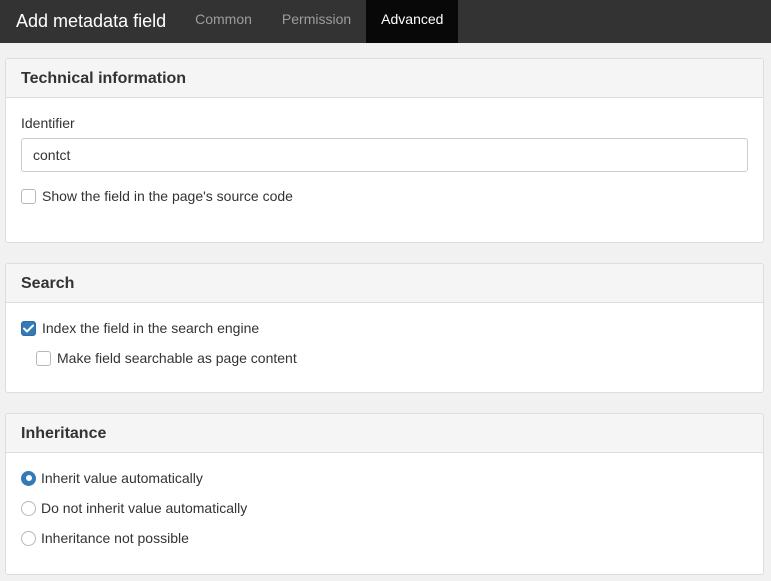 This screenshot has width=771, height=581. Describe the element at coordinates (28, 196) in the screenshot. I see `show-in-source-checkbox` at that location.